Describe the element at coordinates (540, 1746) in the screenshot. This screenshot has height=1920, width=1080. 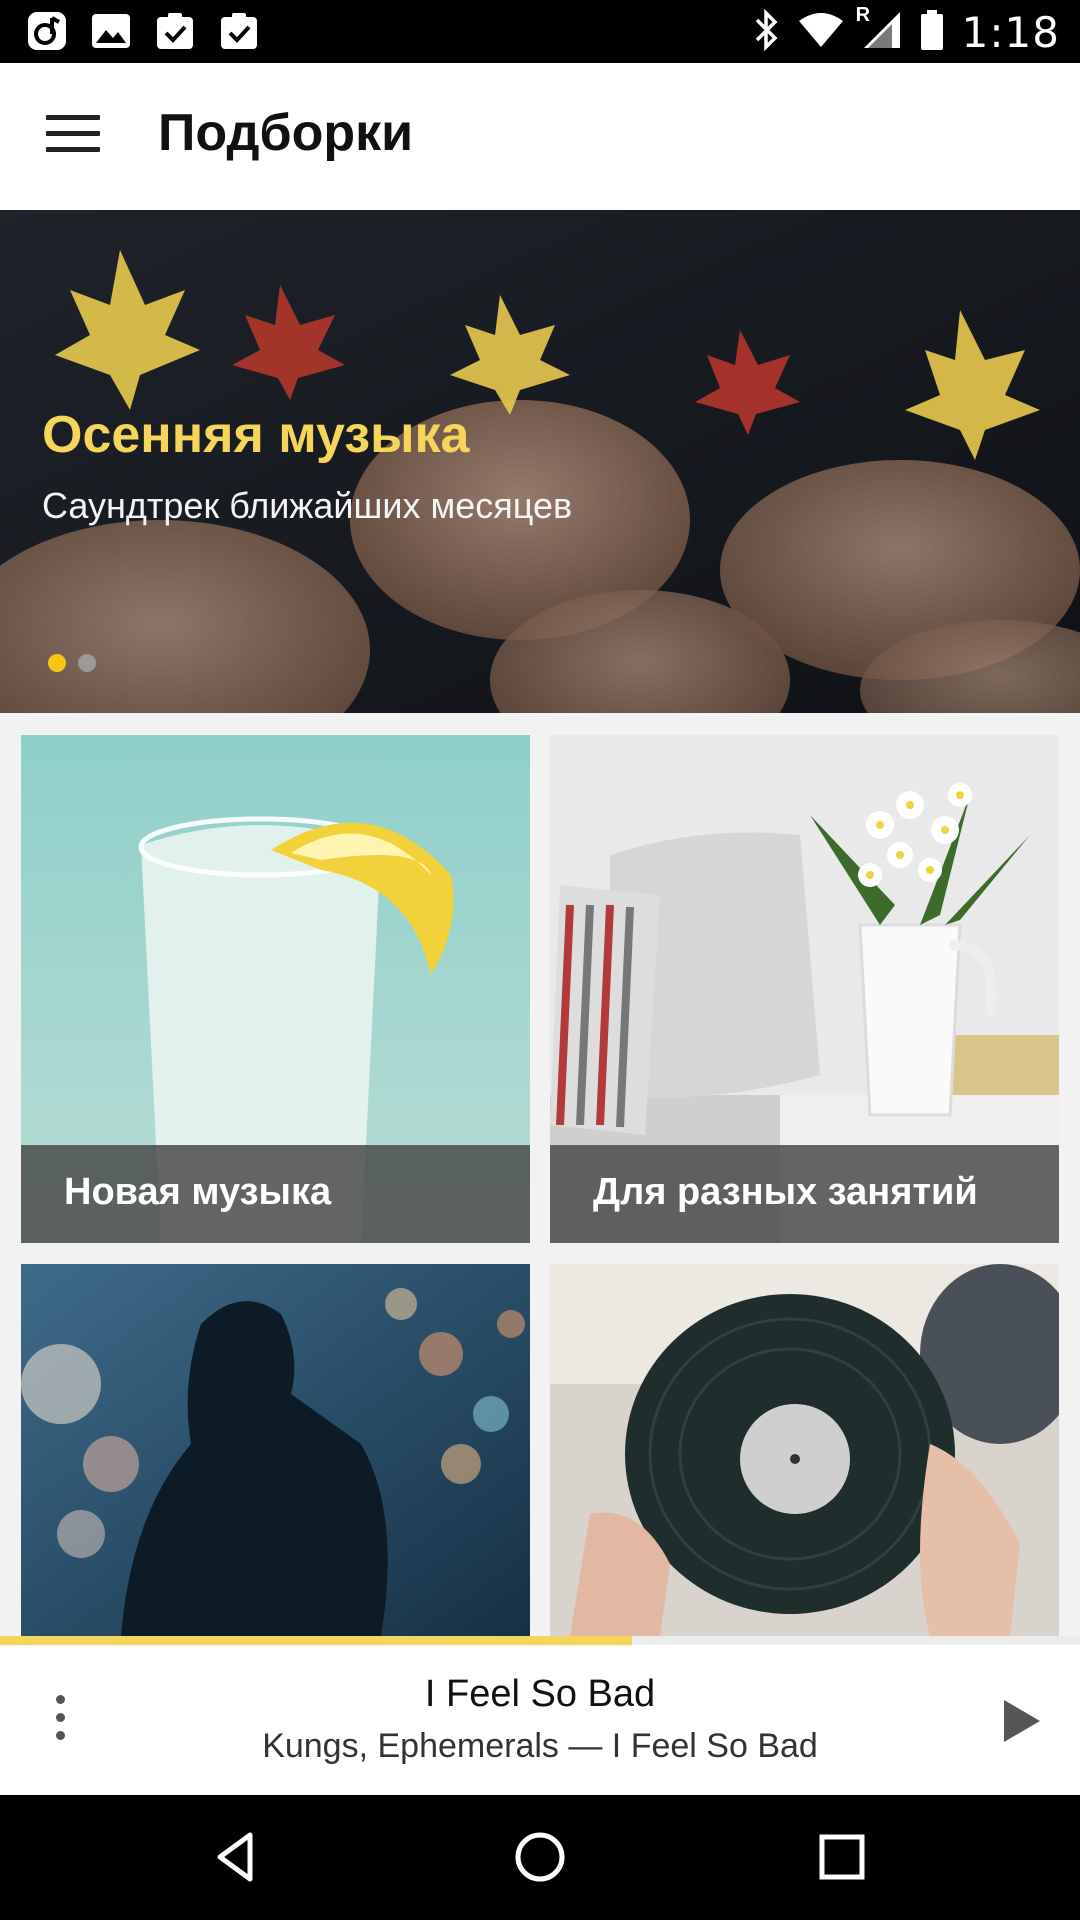
I see `track-subtitle: Kungs, Ephemerals — I Feel So Bad` at that location.